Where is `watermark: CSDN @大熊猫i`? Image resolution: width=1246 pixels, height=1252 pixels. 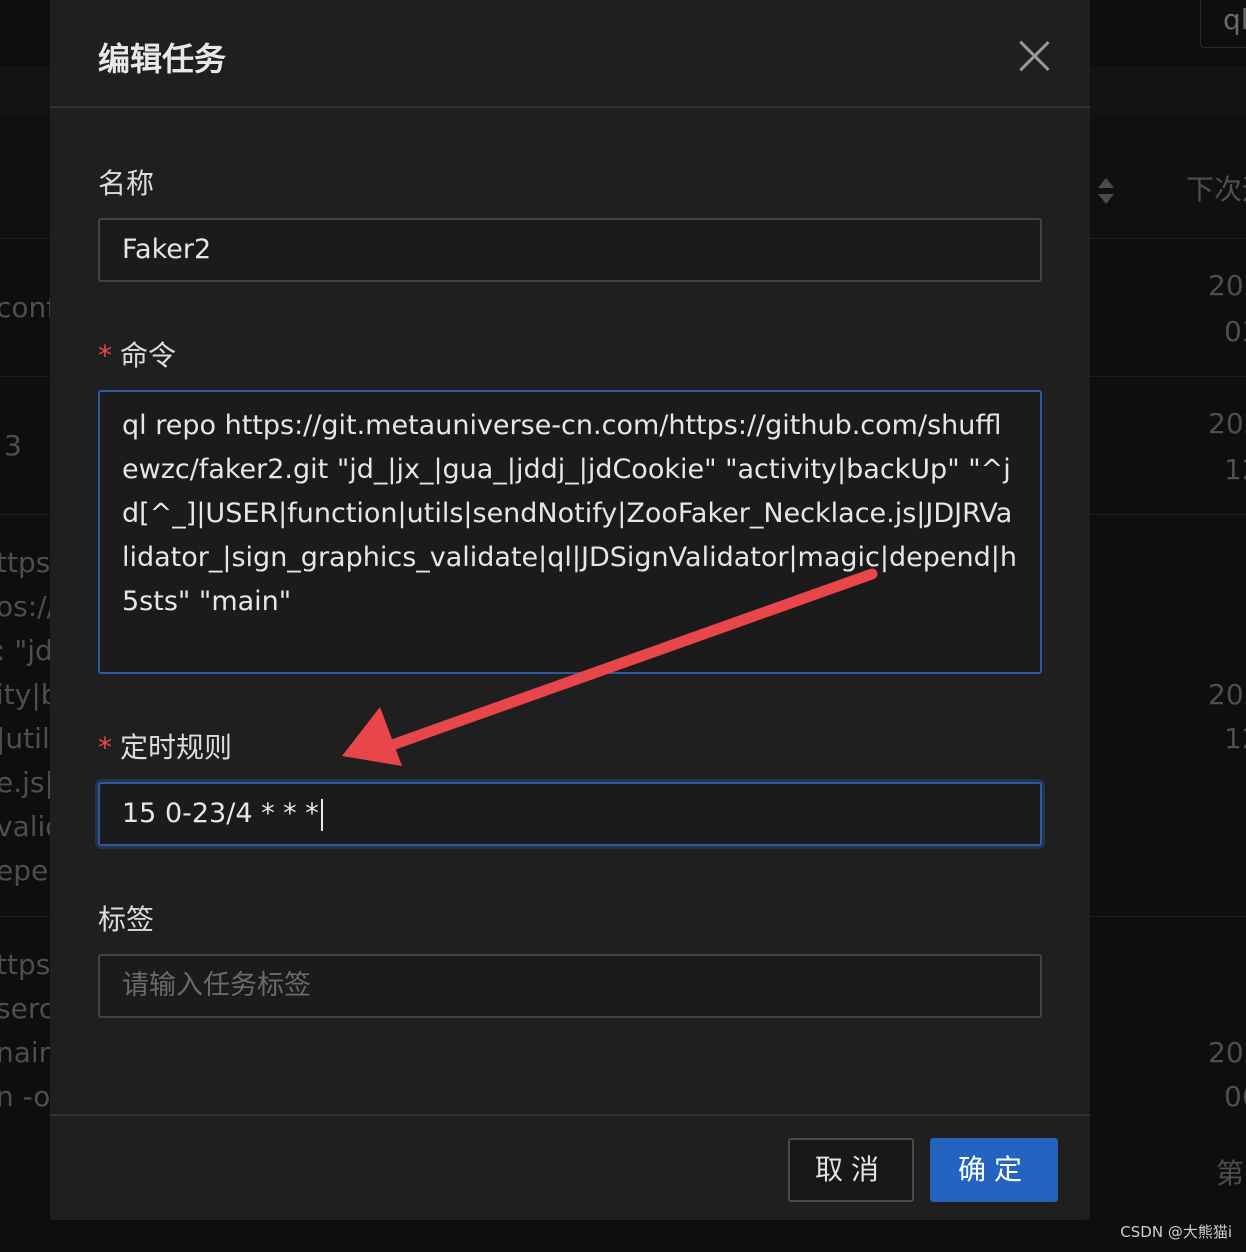 watermark: CSDN @大熊猫i is located at coordinates (1176, 1232).